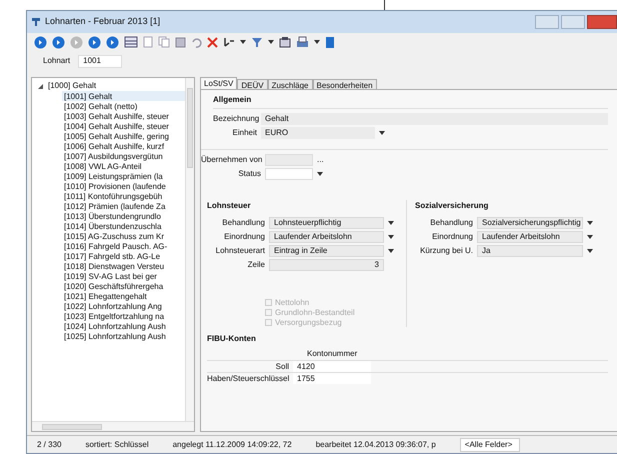  What do you see at coordinates (244, 132) in the screenshot?
I see `field-label: Einheit` at bounding box center [244, 132].